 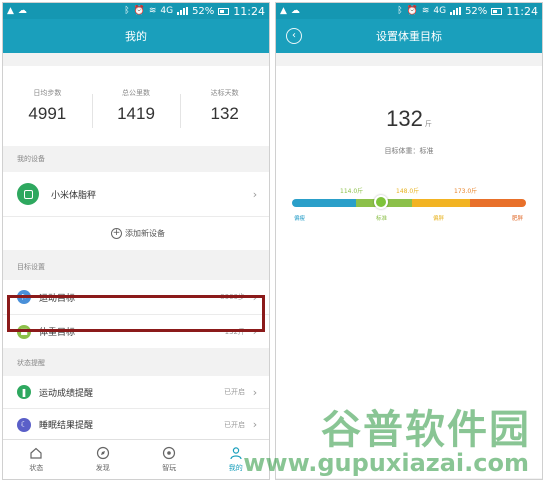 I want to click on tab-discover: 发现, so click(x=103, y=459).